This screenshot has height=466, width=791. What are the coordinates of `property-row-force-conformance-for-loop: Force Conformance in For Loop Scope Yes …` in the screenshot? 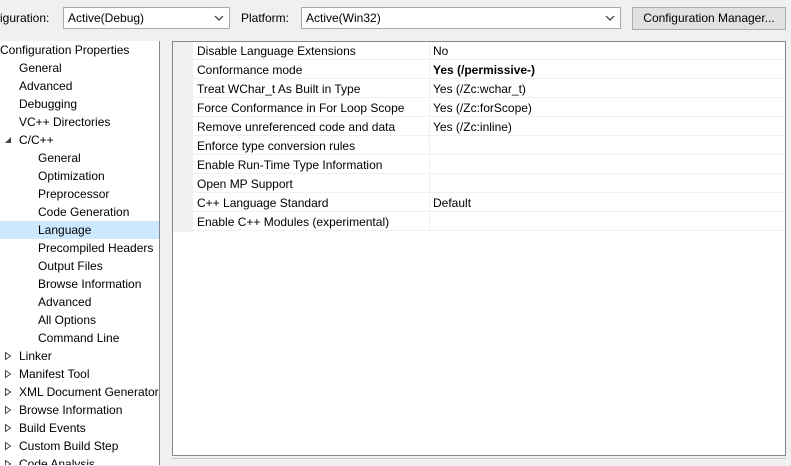 It's located at (479, 108).